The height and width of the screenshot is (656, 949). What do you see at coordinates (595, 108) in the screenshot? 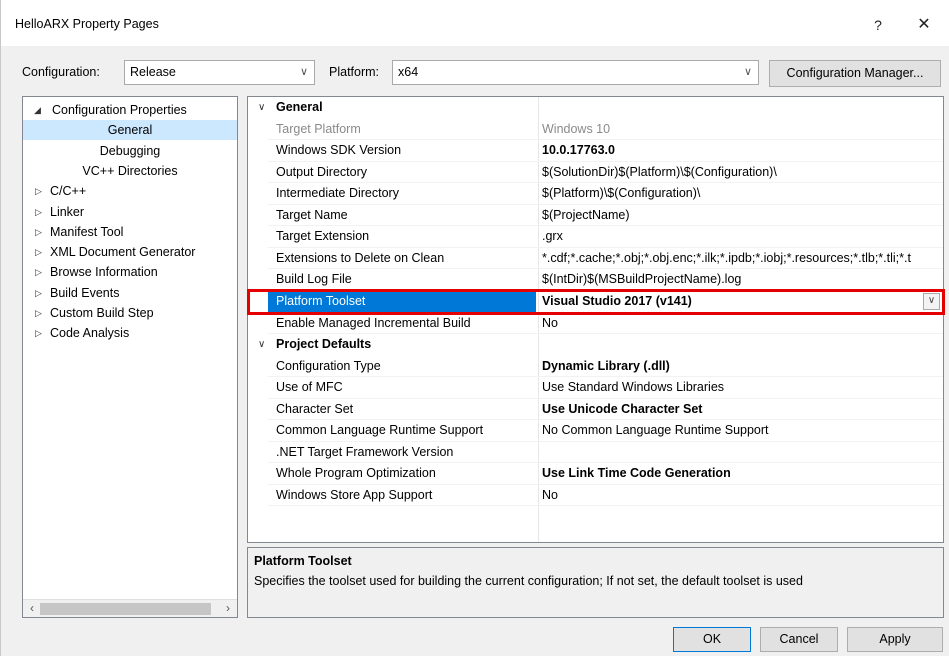
I see `category-row: ∨ General` at bounding box center [595, 108].